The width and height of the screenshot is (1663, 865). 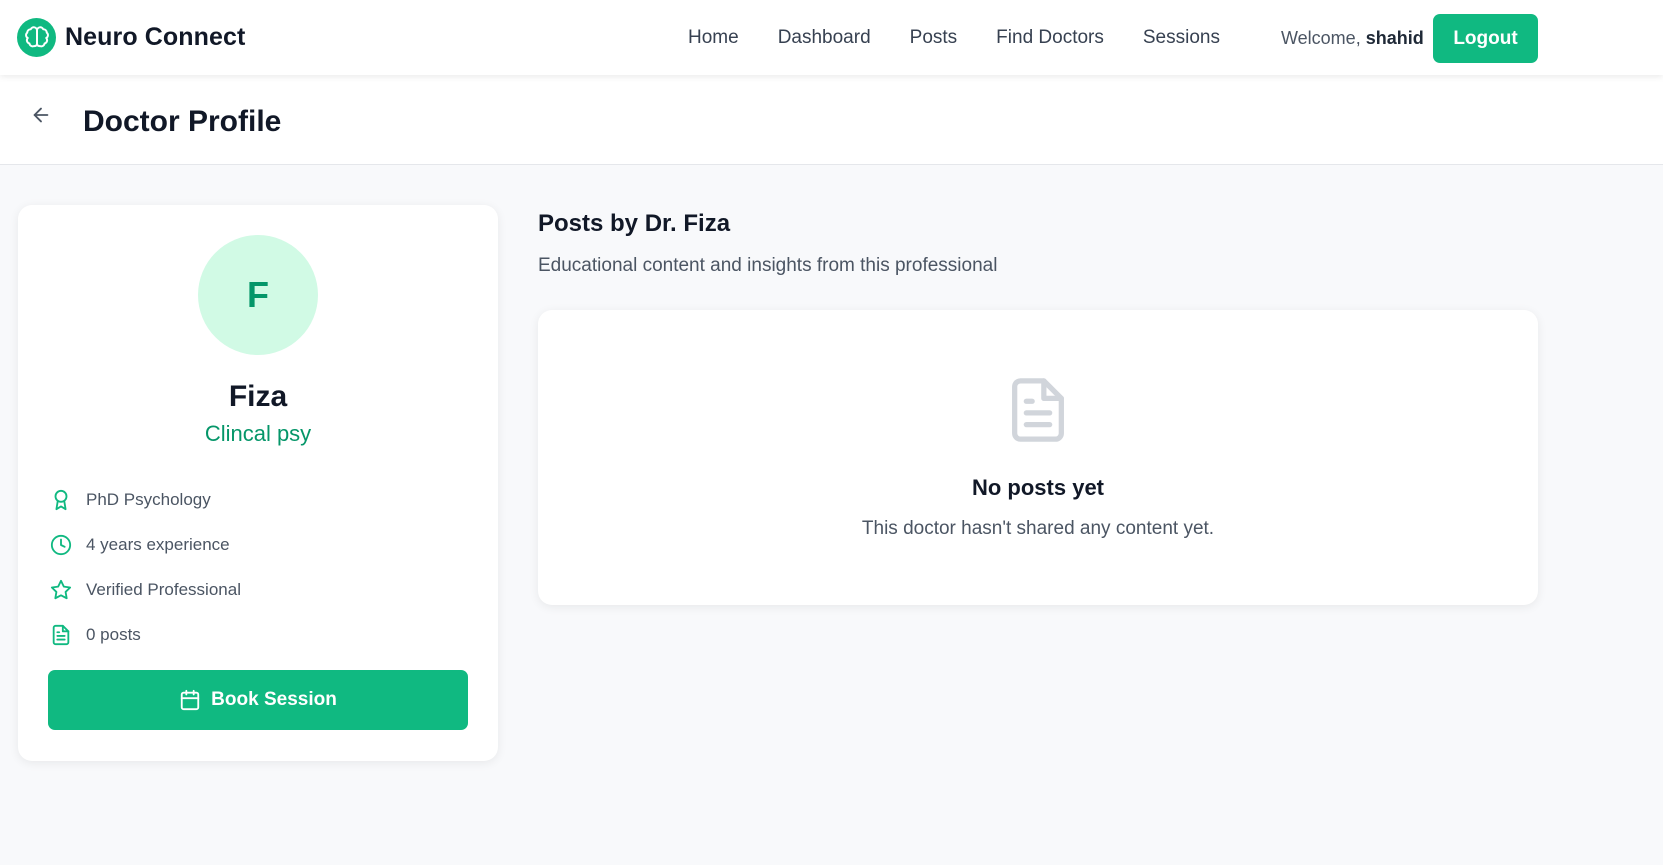 I want to click on app-logo: Neuro Connect, so click(x=131, y=37).